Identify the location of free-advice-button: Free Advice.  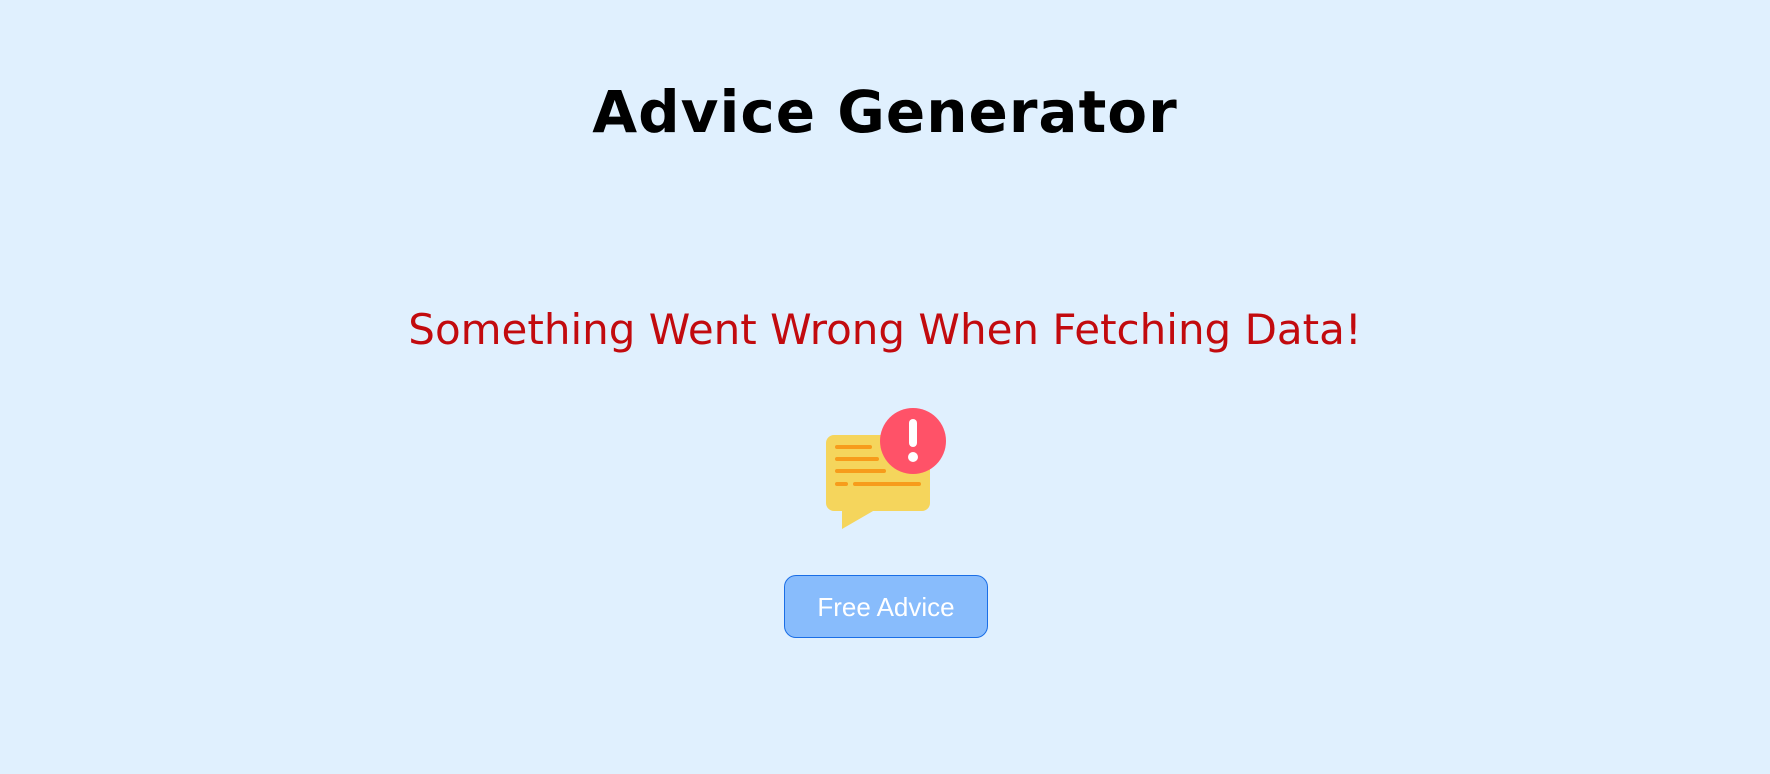
(886, 606).